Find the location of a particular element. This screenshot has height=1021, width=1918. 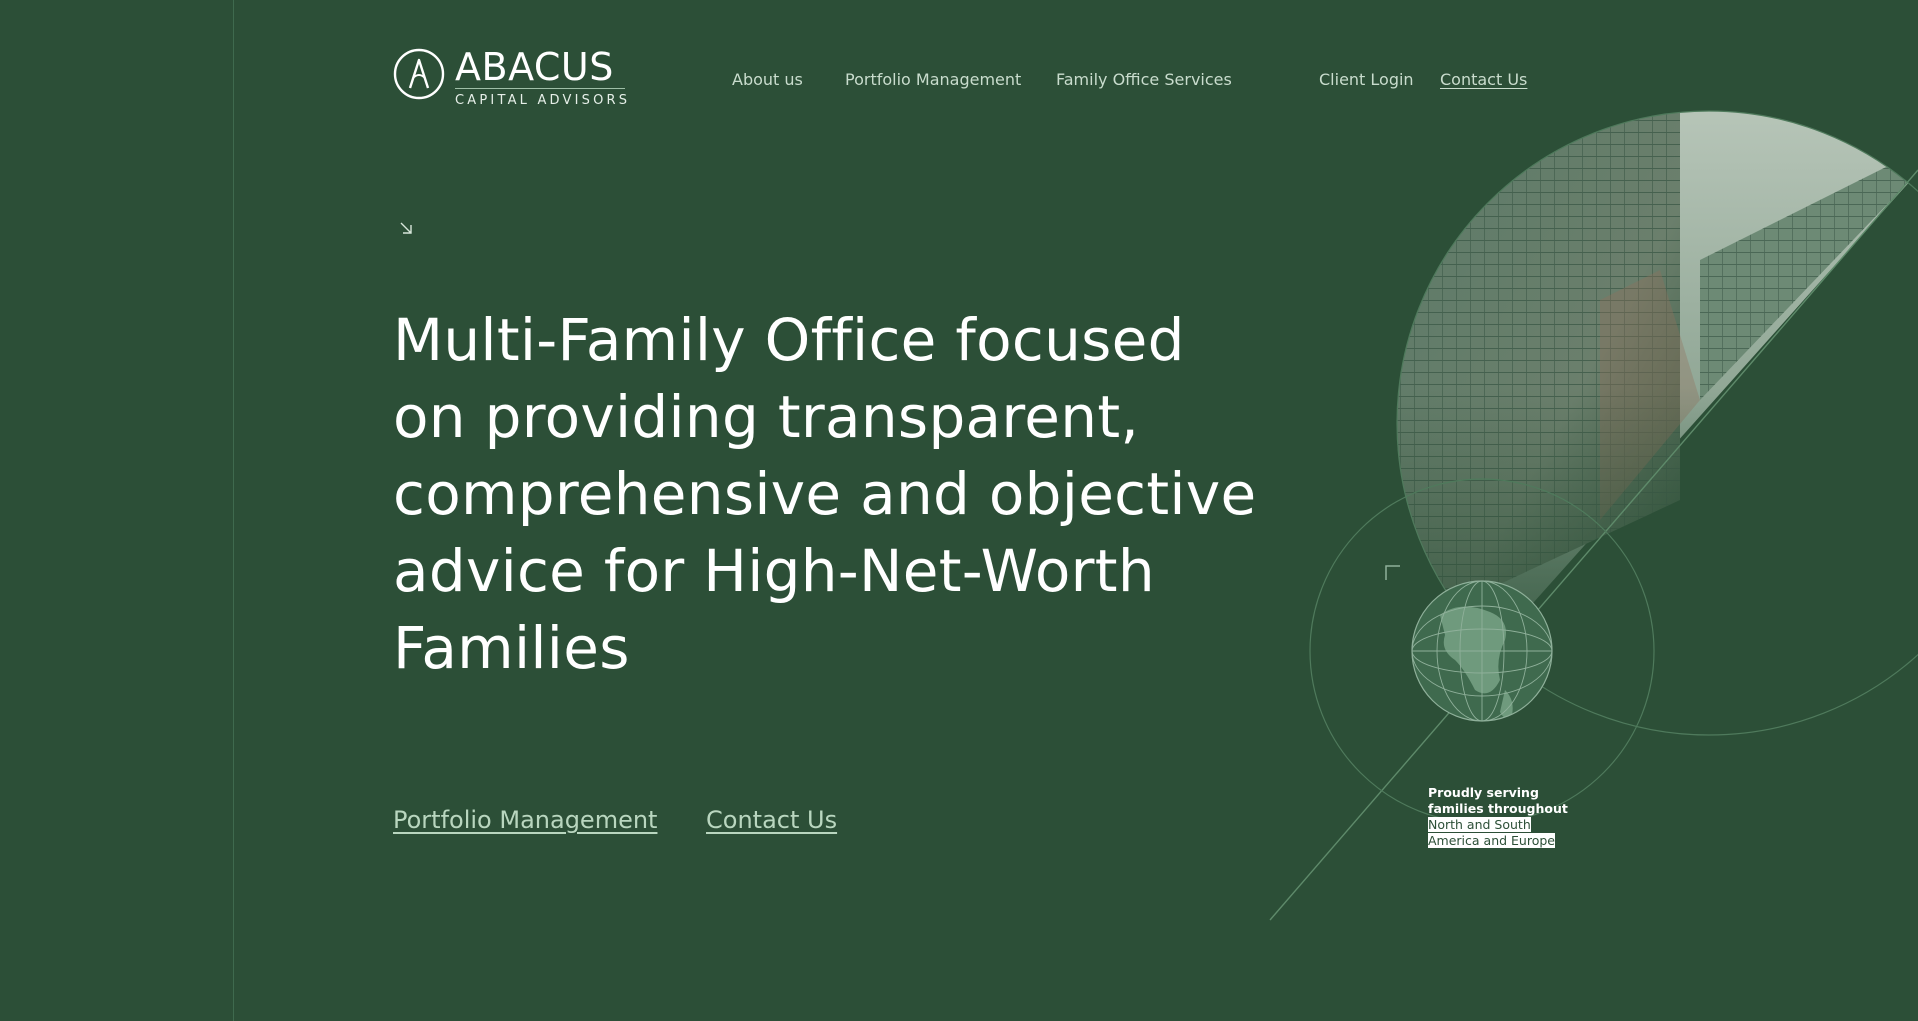

serving-line-1: Proudly serving is located at coordinates (1483, 792).